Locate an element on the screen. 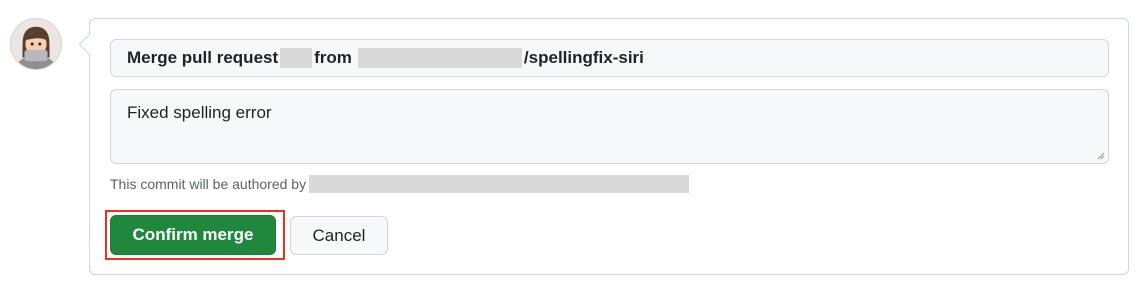 This screenshot has height=289, width=1137. redacted-author is located at coordinates (499, 184).